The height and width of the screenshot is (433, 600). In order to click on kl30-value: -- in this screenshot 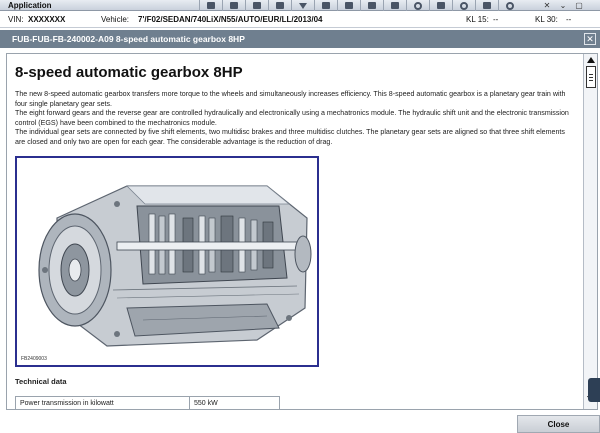, I will do `click(569, 19)`.